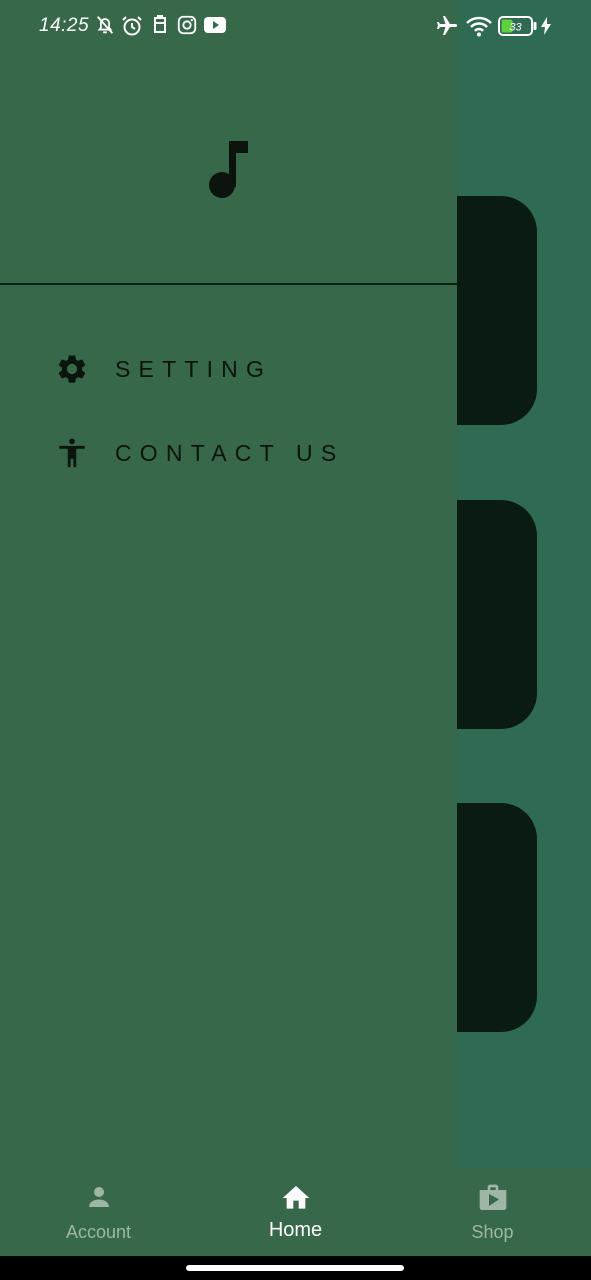  I want to click on bell-off-icon, so click(105, 25).